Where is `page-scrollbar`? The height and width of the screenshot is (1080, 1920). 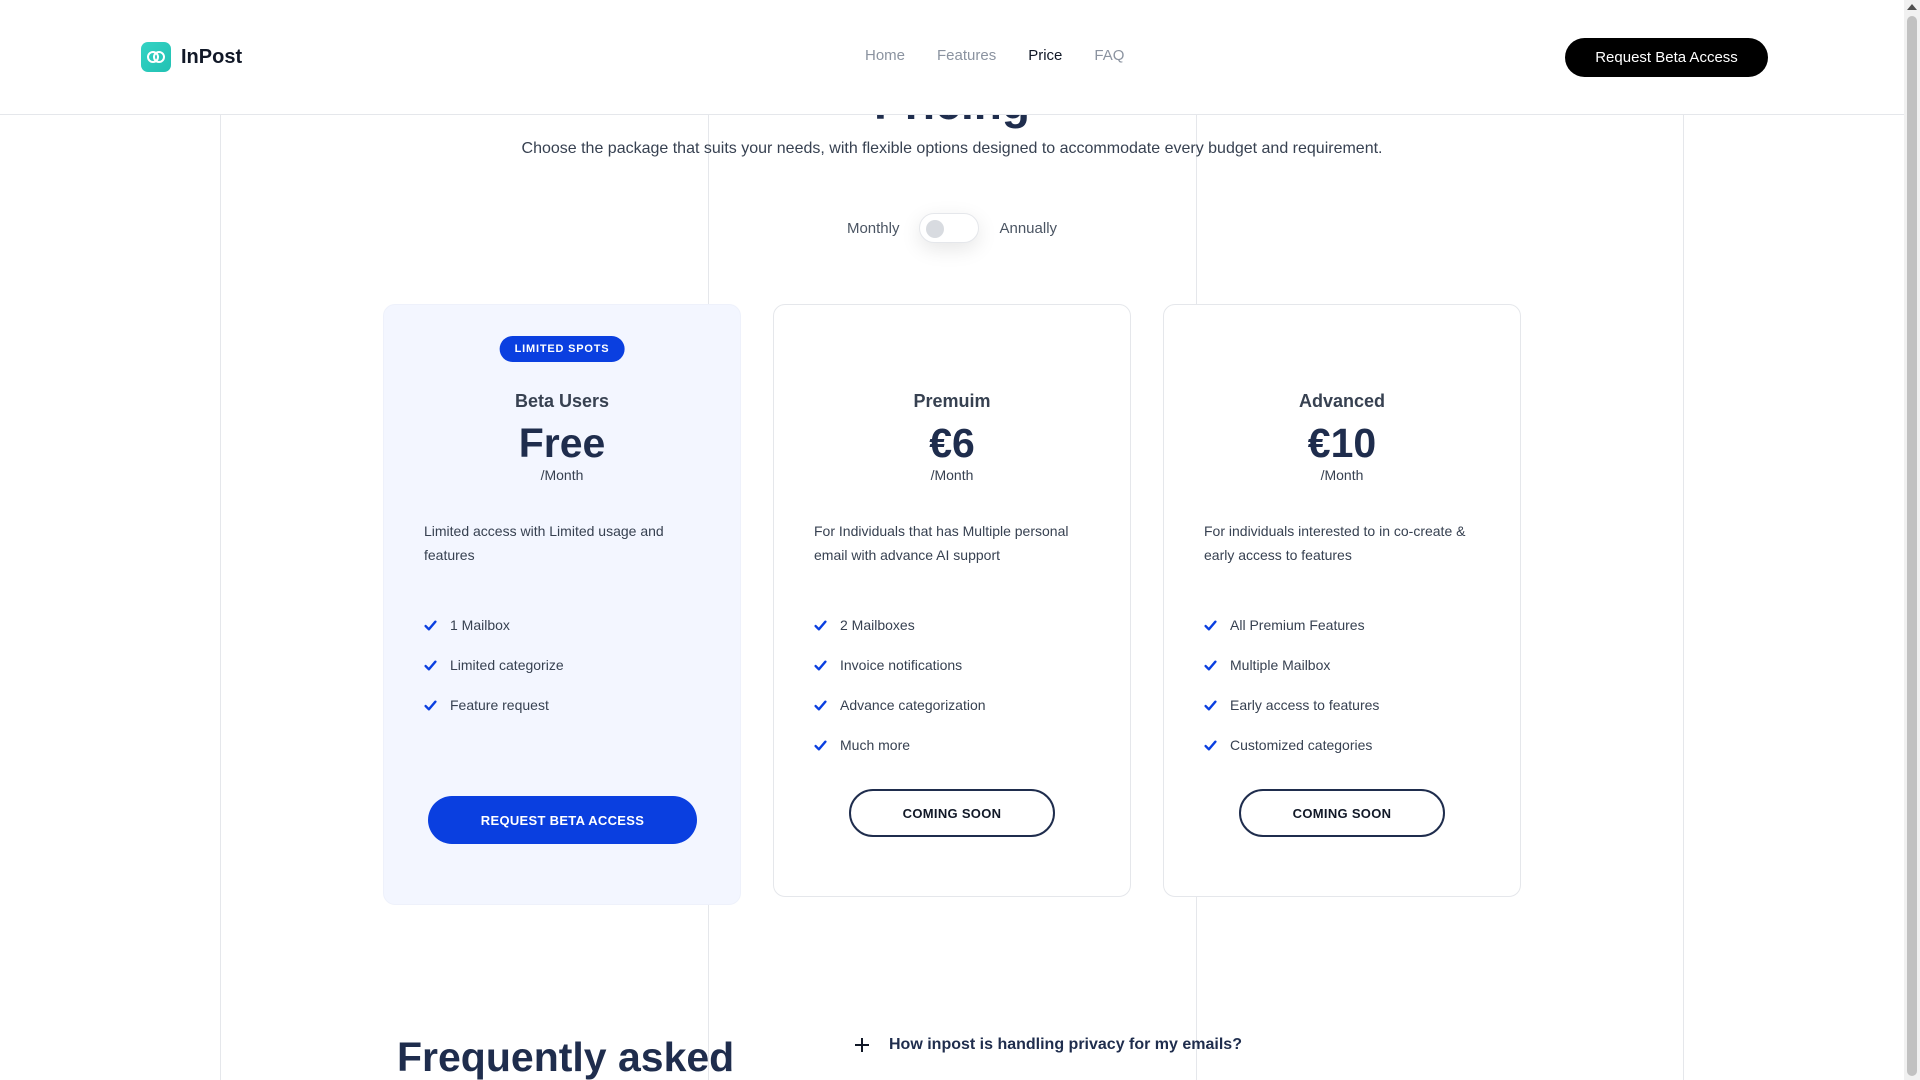
page-scrollbar is located at coordinates (1912, 540).